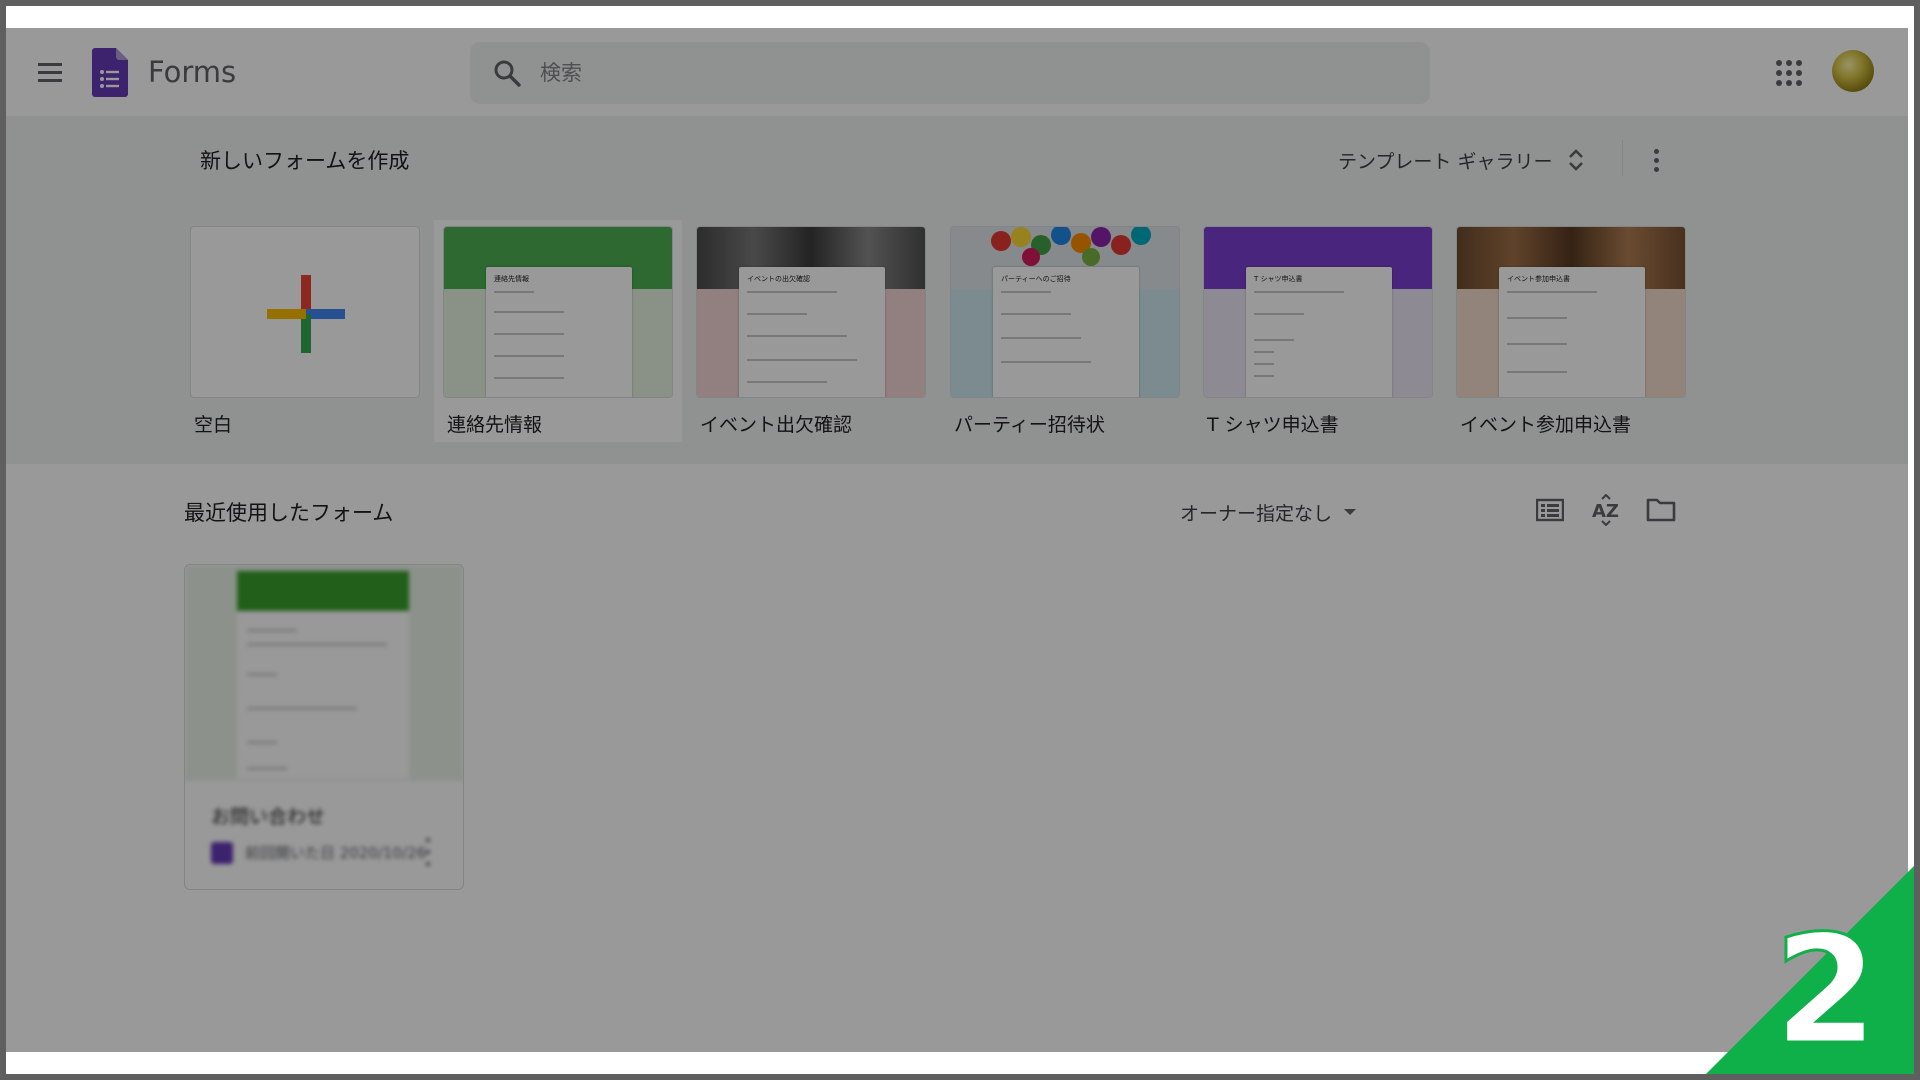  I want to click on owner-filter-dropdown: オーナー指定なし, so click(1268, 512).